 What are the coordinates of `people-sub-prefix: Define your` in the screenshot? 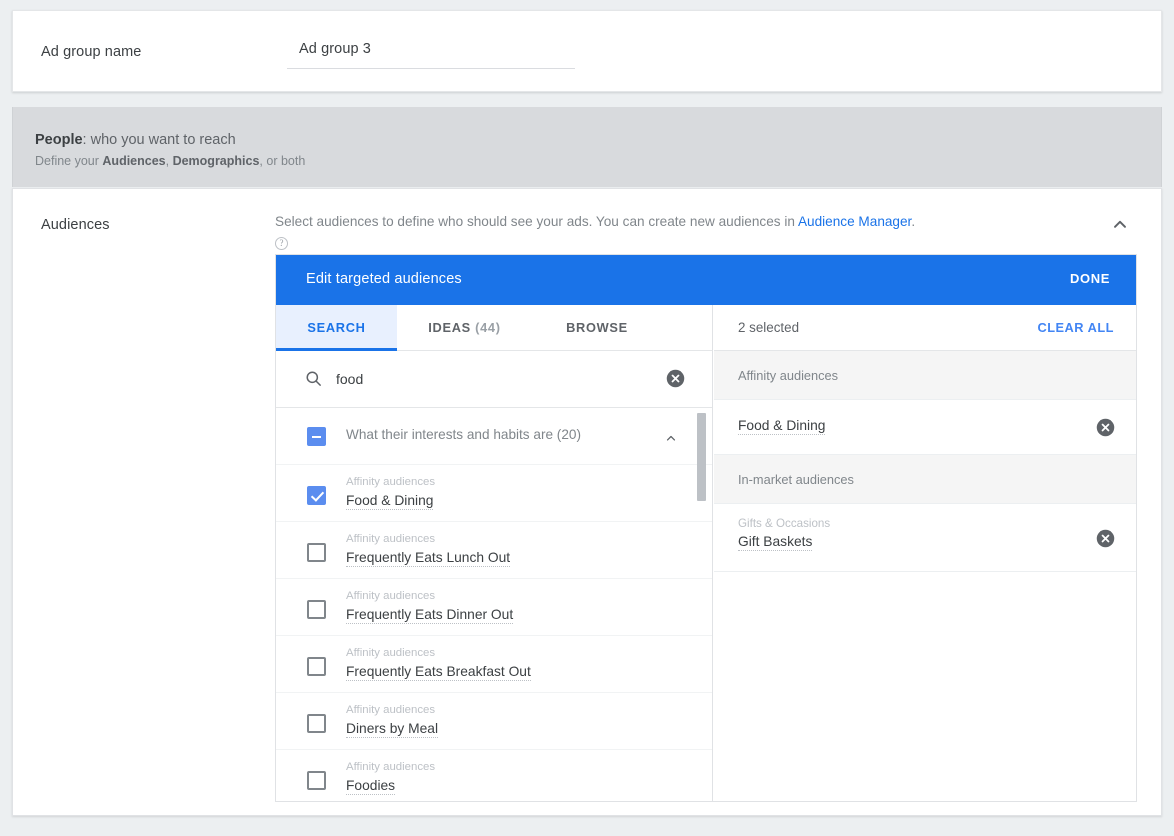 It's located at (69, 161).